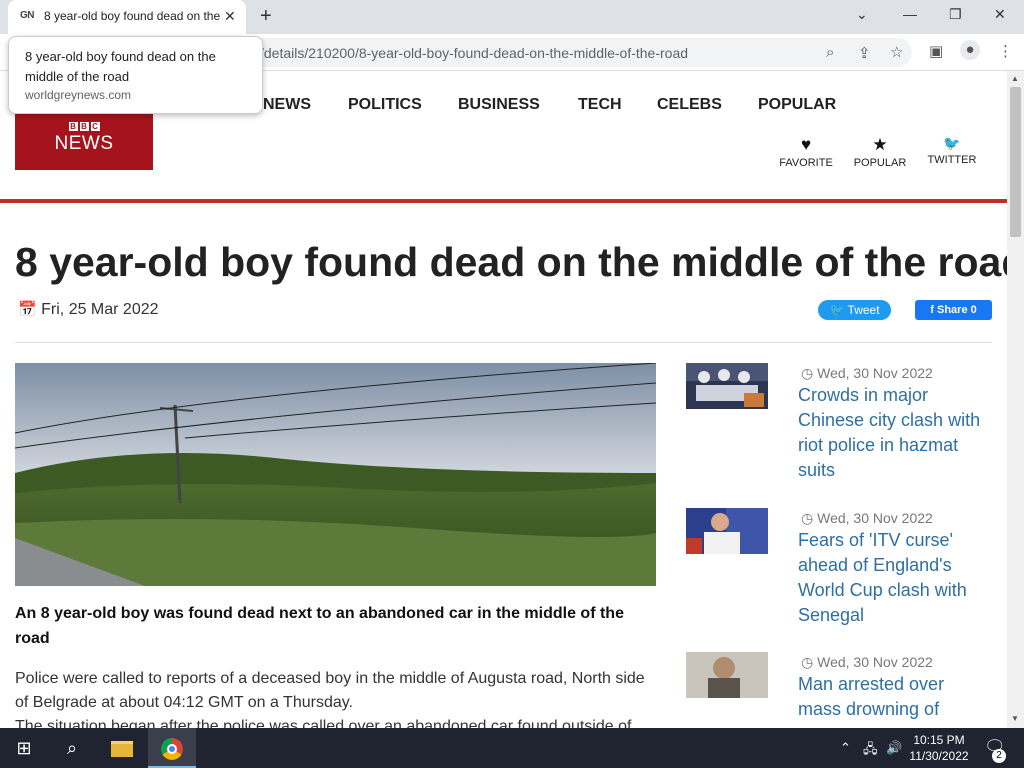 The width and height of the screenshot is (1024, 768). I want to click on bookmark-star-icon: ☆, so click(896, 52).